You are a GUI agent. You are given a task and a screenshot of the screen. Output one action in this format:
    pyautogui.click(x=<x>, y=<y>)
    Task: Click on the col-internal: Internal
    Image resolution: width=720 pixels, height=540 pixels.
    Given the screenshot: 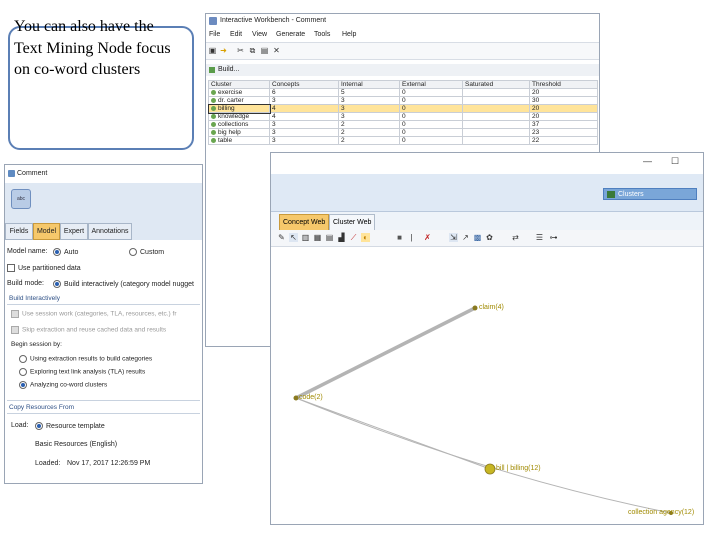 What is the action you would take?
    pyautogui.click(x=369, y=84)
    